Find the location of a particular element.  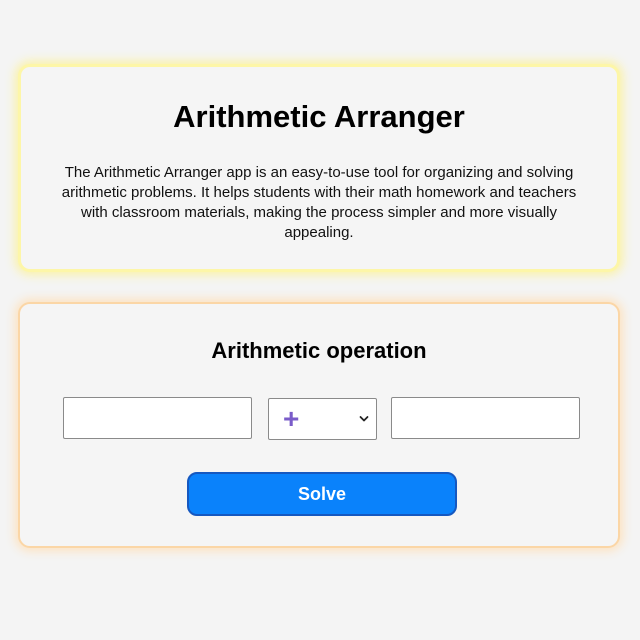

solve-button: Solve is located at coordinates (322, 494).